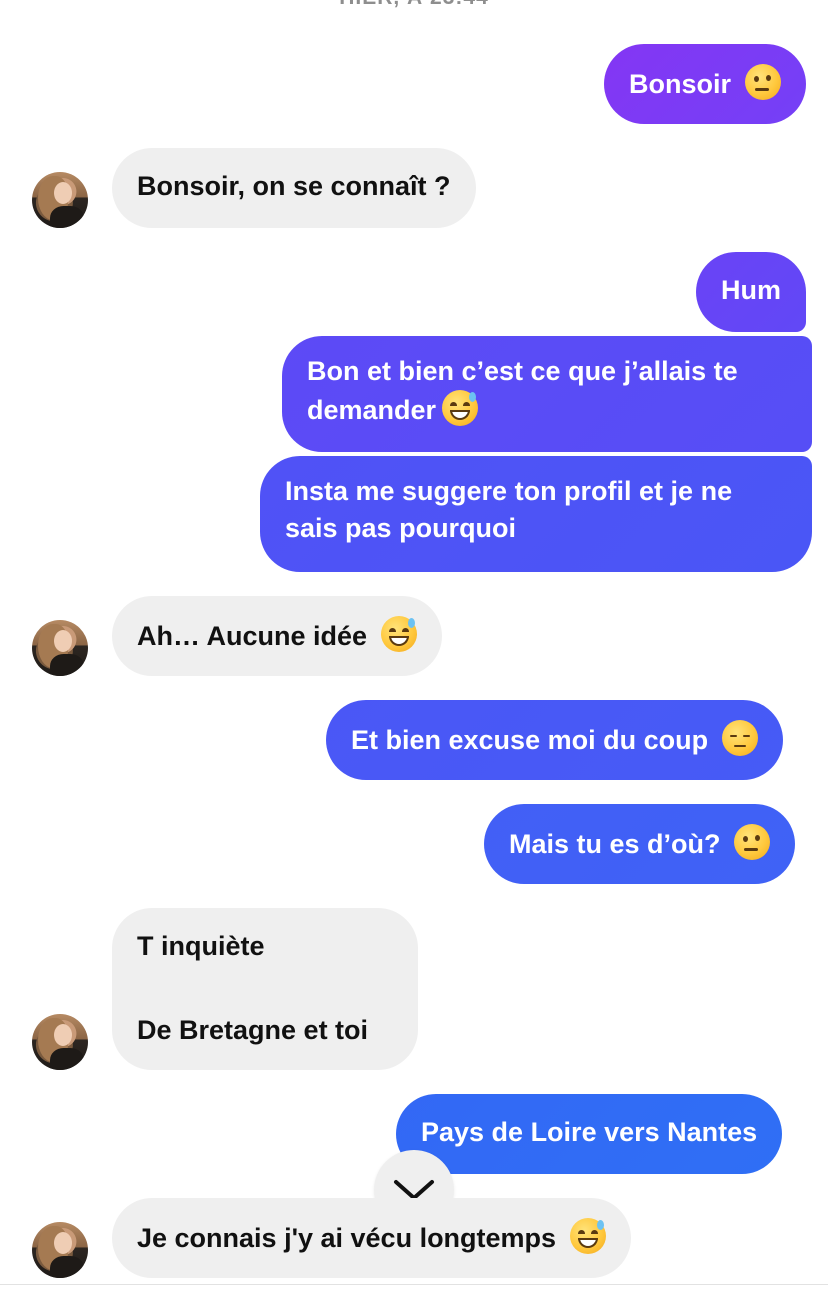 Image resolution: width=828 pixels, height=1308 pixels. Describe the element at coordinates (414, 1284) in the screenshot. I see `composer-divider` at that location.